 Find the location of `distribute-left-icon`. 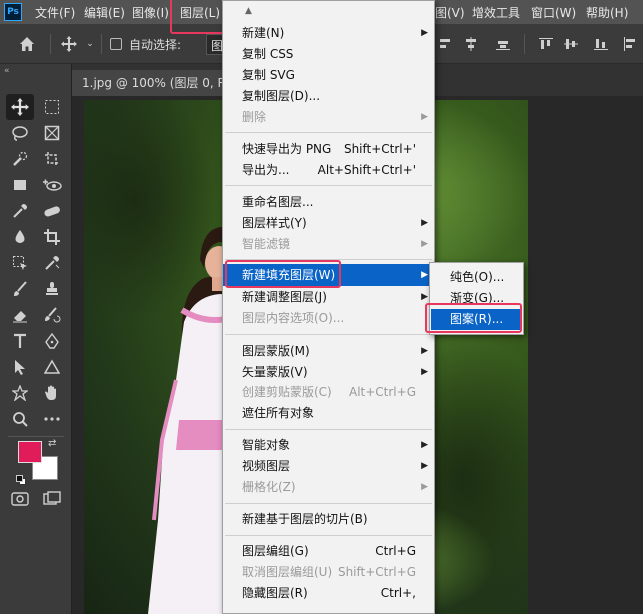

distribute-left-icon is located at coordinates (630, 44).